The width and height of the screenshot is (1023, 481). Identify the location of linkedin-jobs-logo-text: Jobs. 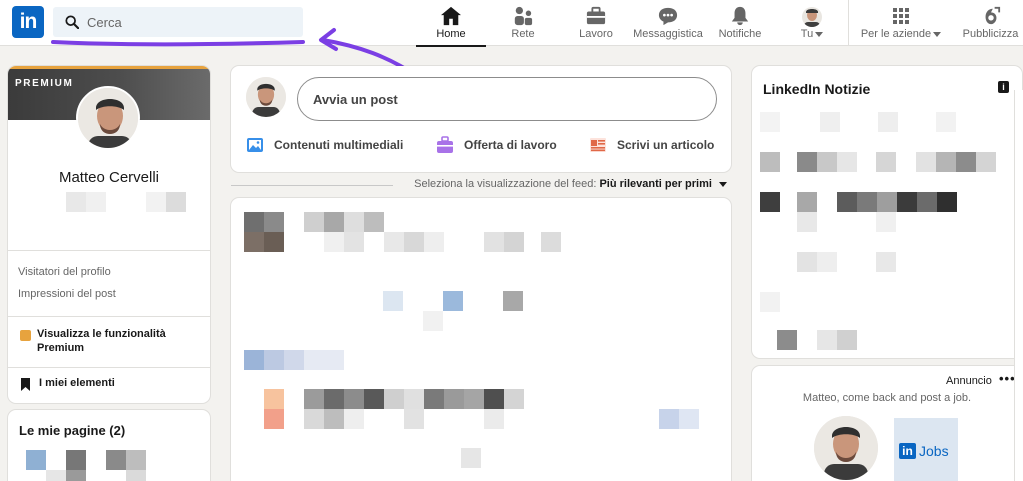
(934, 451).